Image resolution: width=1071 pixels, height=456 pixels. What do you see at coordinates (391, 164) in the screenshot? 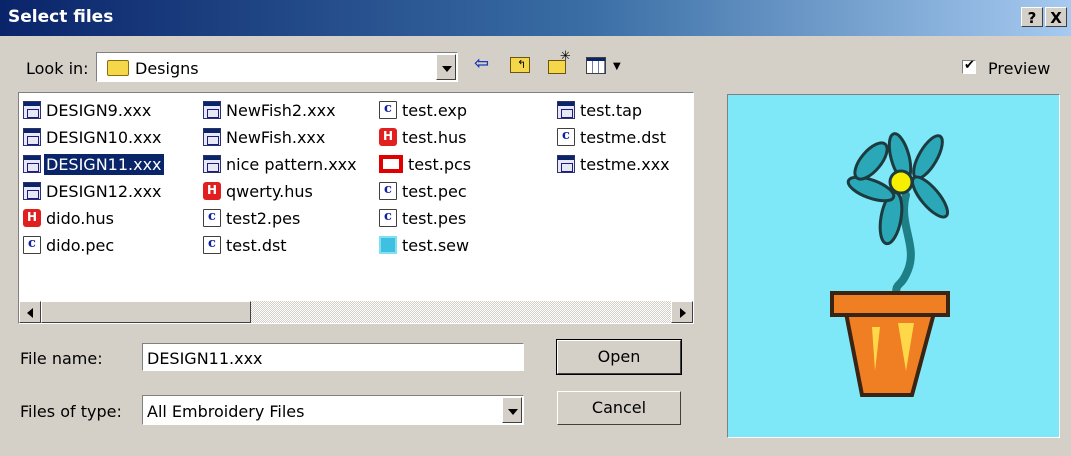
I see `pcs-icon` at bounding box center [391, 164].